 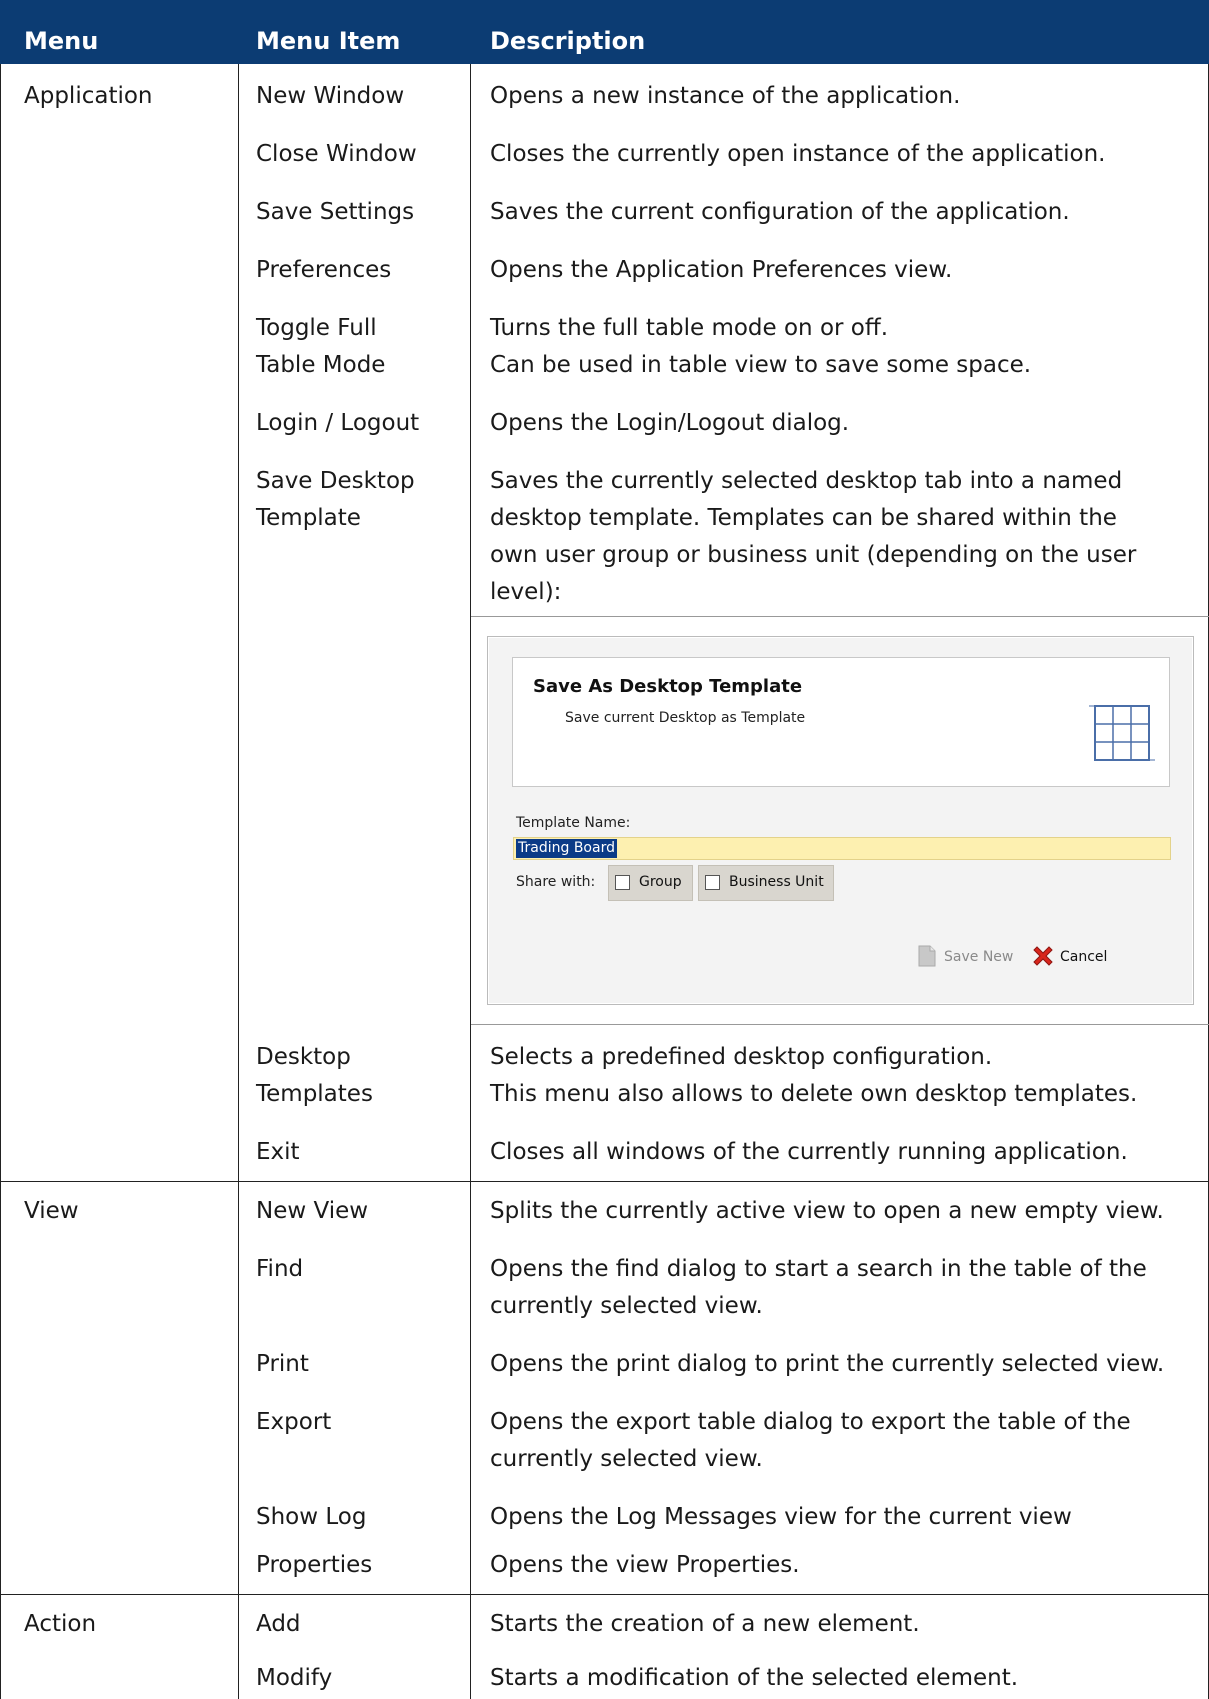 What do you see at coordinates (1122, 733) in the screenshot?
I see `table-grid-icon` at bounding box center [1122, 733].